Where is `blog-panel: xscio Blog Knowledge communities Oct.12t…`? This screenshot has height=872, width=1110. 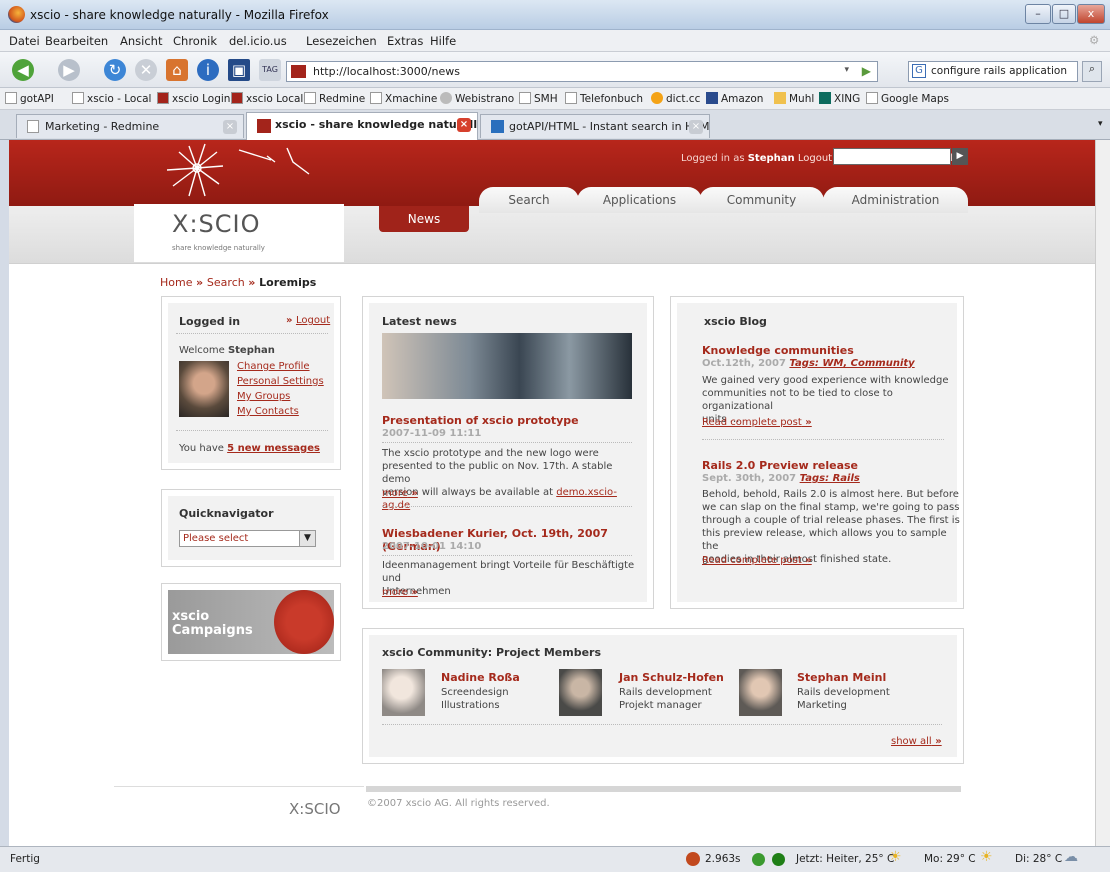 blog-panel: xscio Blog Knowledge communities Oct.12t… is located at coordinates (817, 452).